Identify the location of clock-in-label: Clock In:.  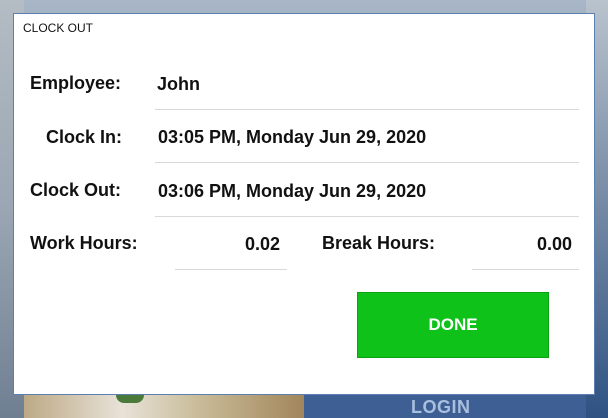
(84, 137).